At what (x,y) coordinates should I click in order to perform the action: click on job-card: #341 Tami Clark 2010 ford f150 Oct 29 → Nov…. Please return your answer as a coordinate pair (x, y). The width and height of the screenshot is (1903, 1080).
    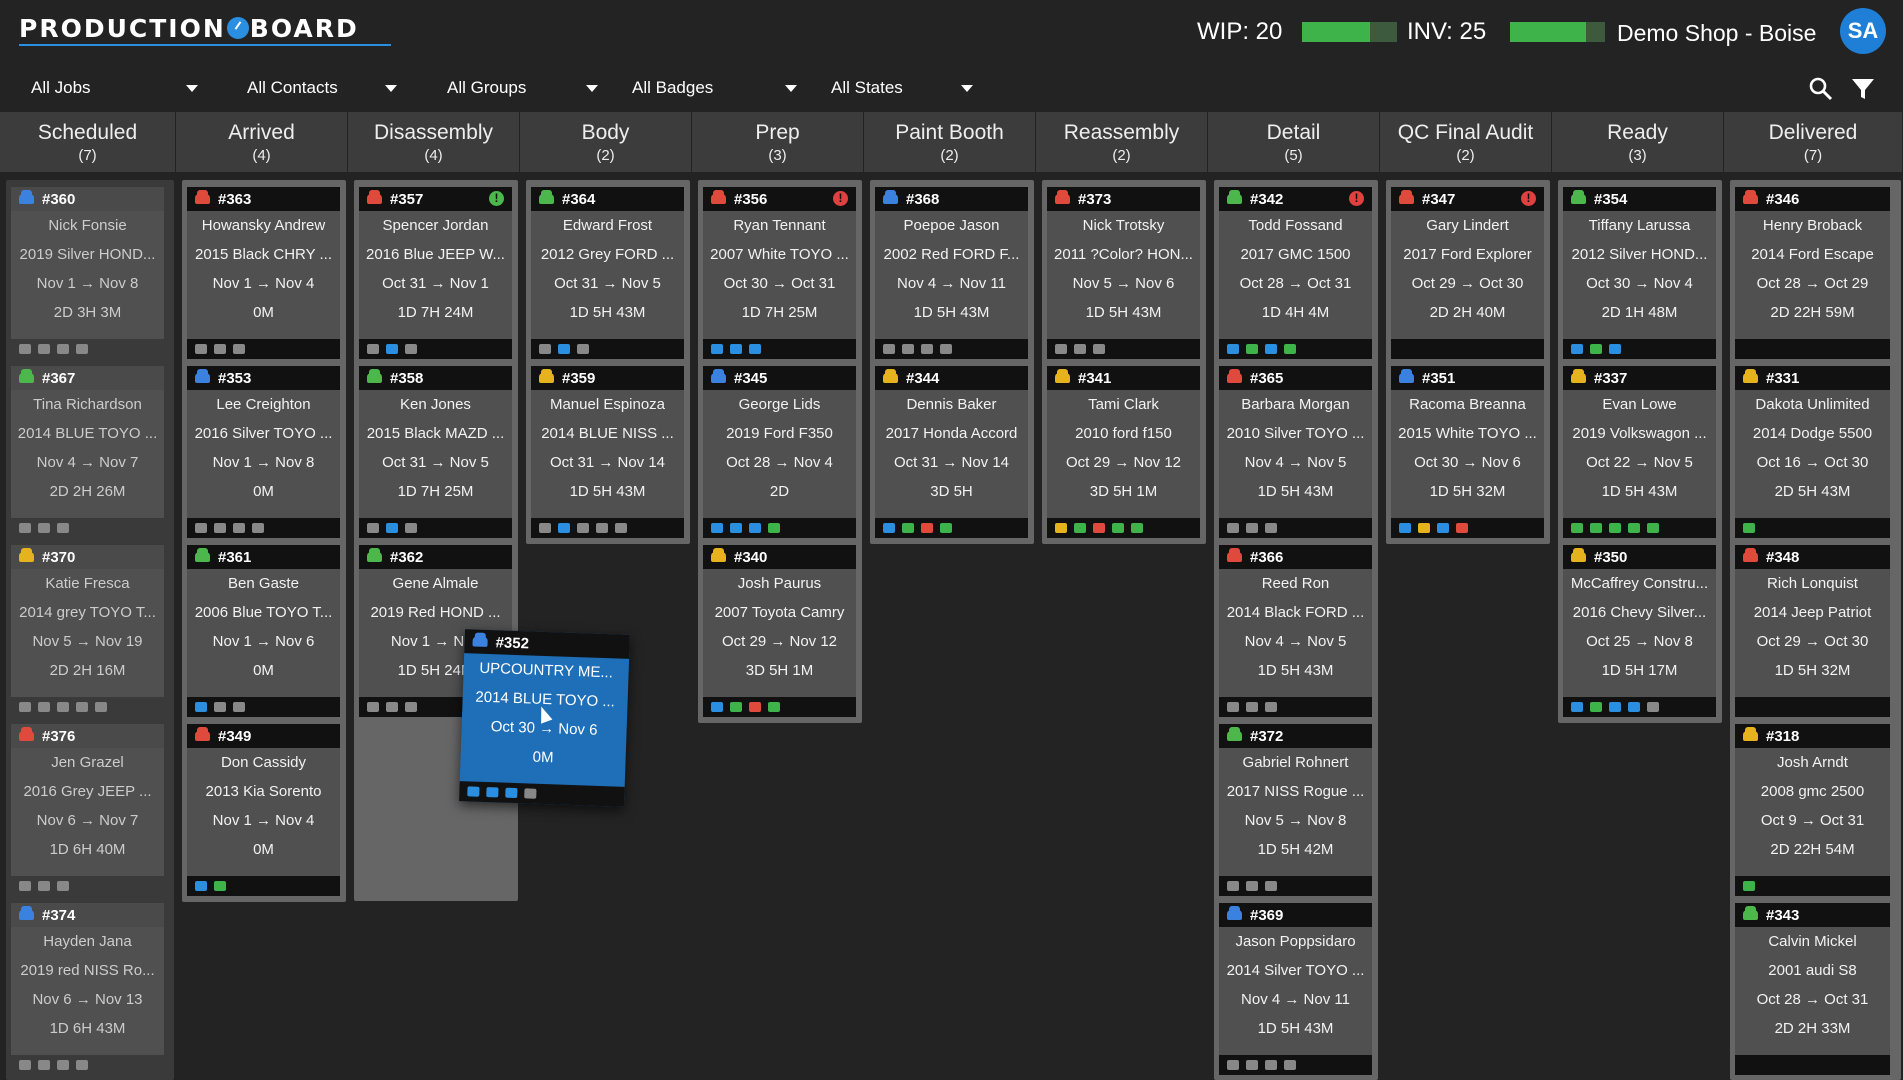
    Looking at the image, I should click on (1123, 452).